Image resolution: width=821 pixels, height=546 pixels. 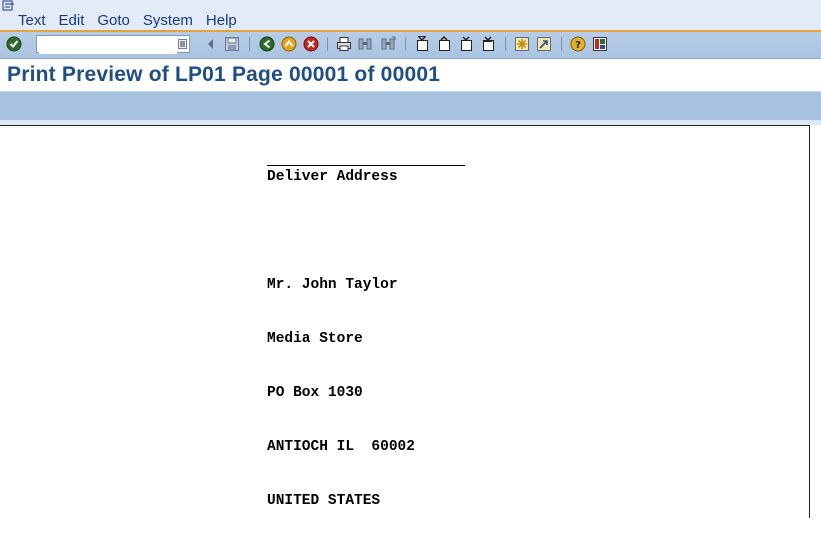 I want to click on previous-page-icon, so click(x=444, y=43).